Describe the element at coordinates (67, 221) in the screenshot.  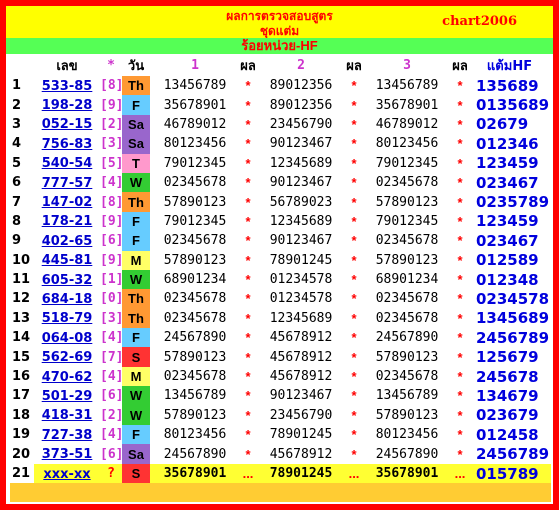
I see `lek-link: 178-21` at that location.